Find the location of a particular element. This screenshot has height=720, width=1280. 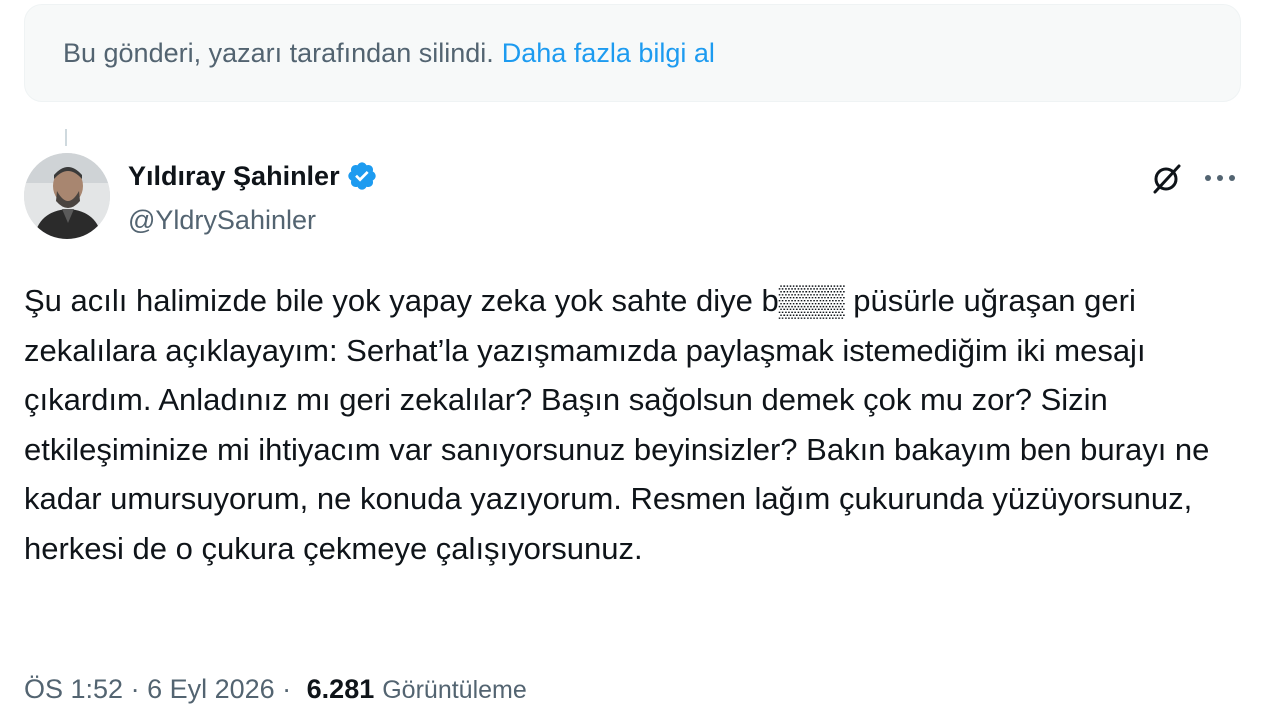

avatar is located at coordinates (67, 196).